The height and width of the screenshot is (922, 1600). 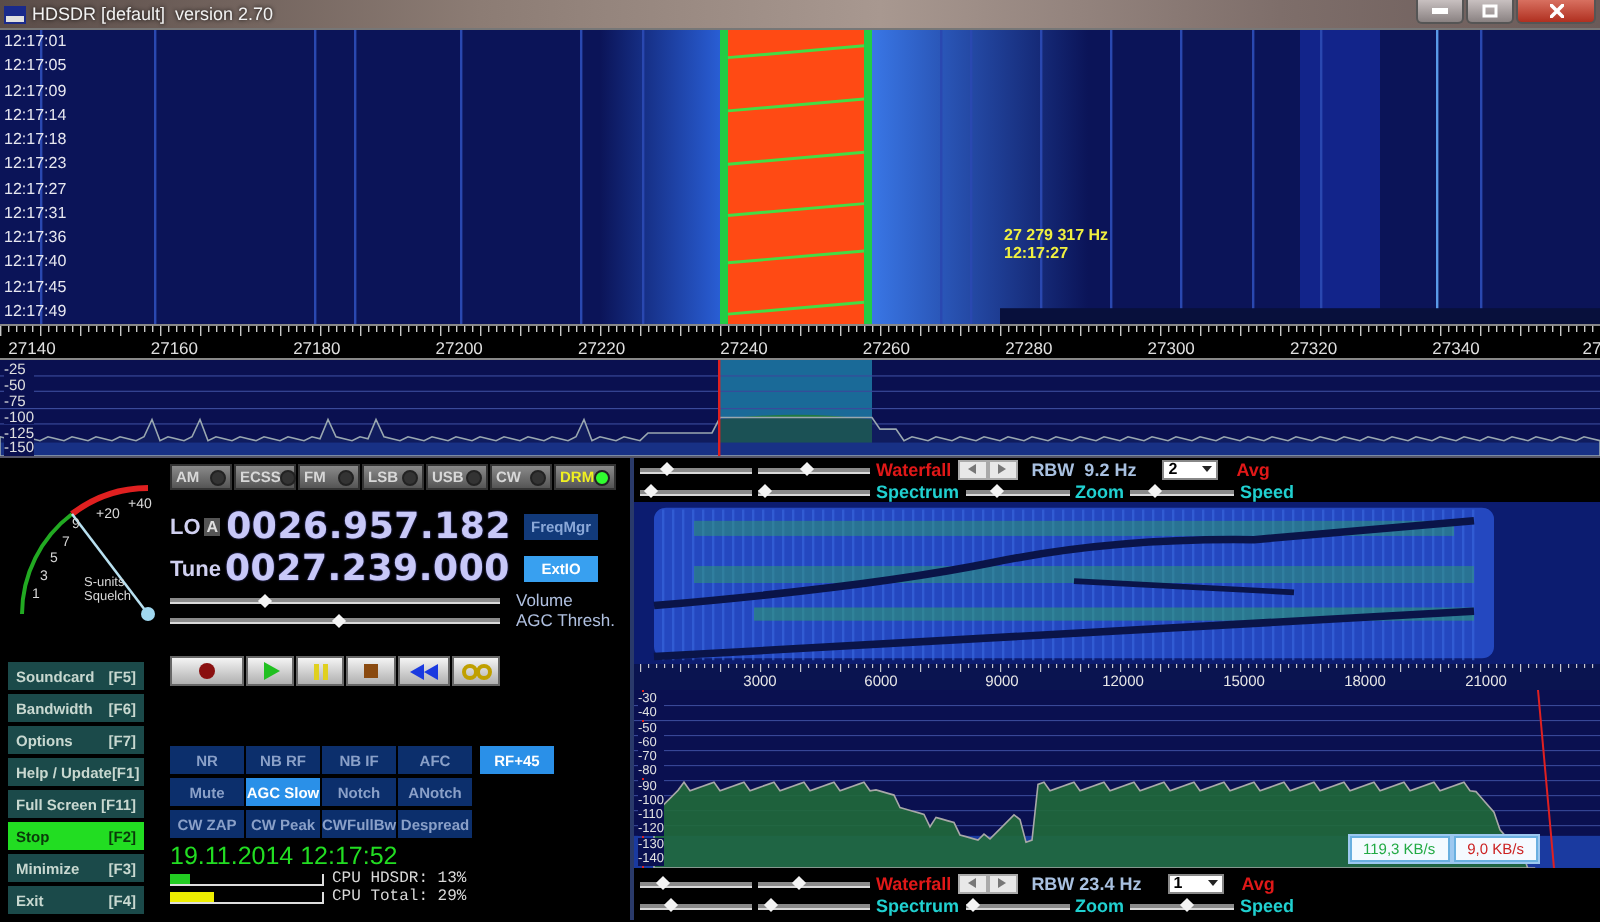 What do you see at coordinates (1212, 883) in the screenshot?
I see `caret-icon` at bounding box center [1212, 883].